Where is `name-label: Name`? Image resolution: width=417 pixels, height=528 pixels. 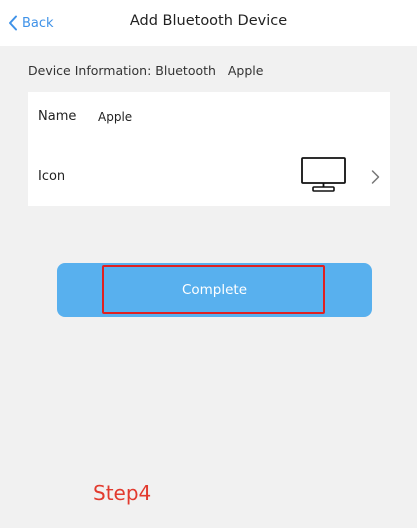 name-label: Name is located at coordinates (57, 116).